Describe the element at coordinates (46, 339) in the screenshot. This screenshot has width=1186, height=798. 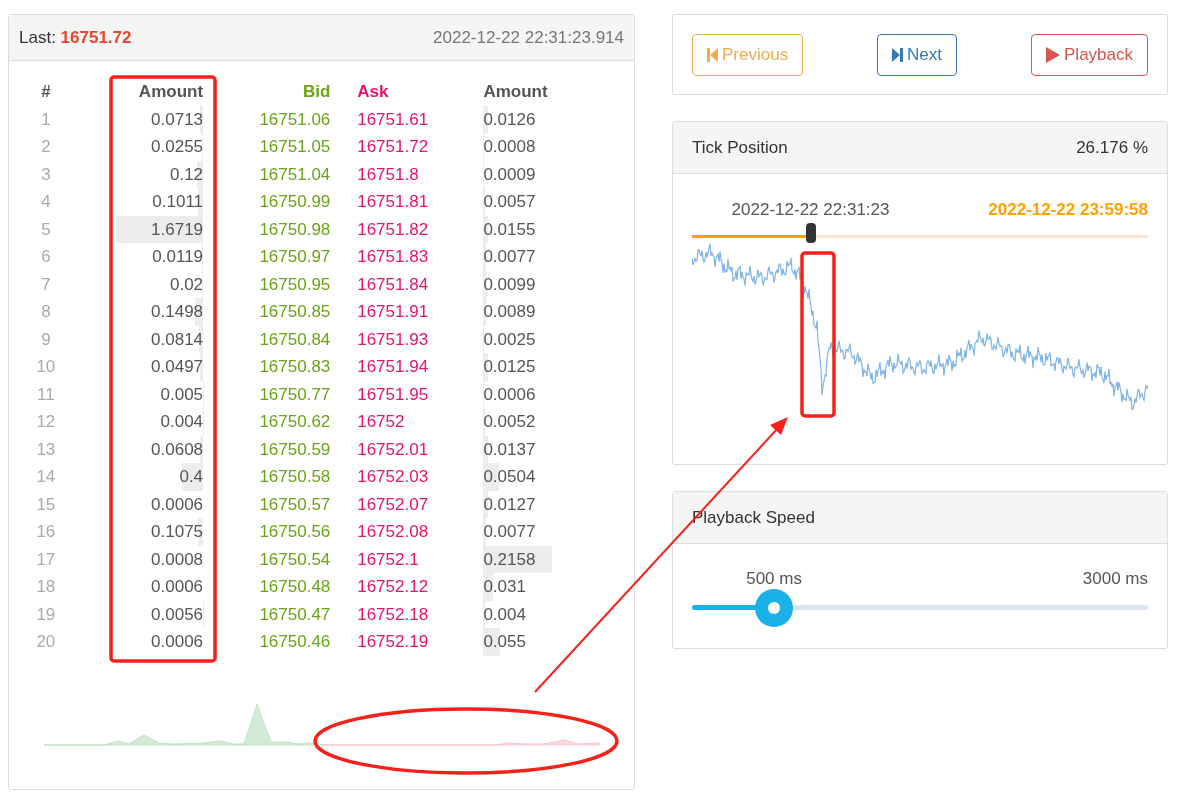
I see `row-number: 9` at that location.